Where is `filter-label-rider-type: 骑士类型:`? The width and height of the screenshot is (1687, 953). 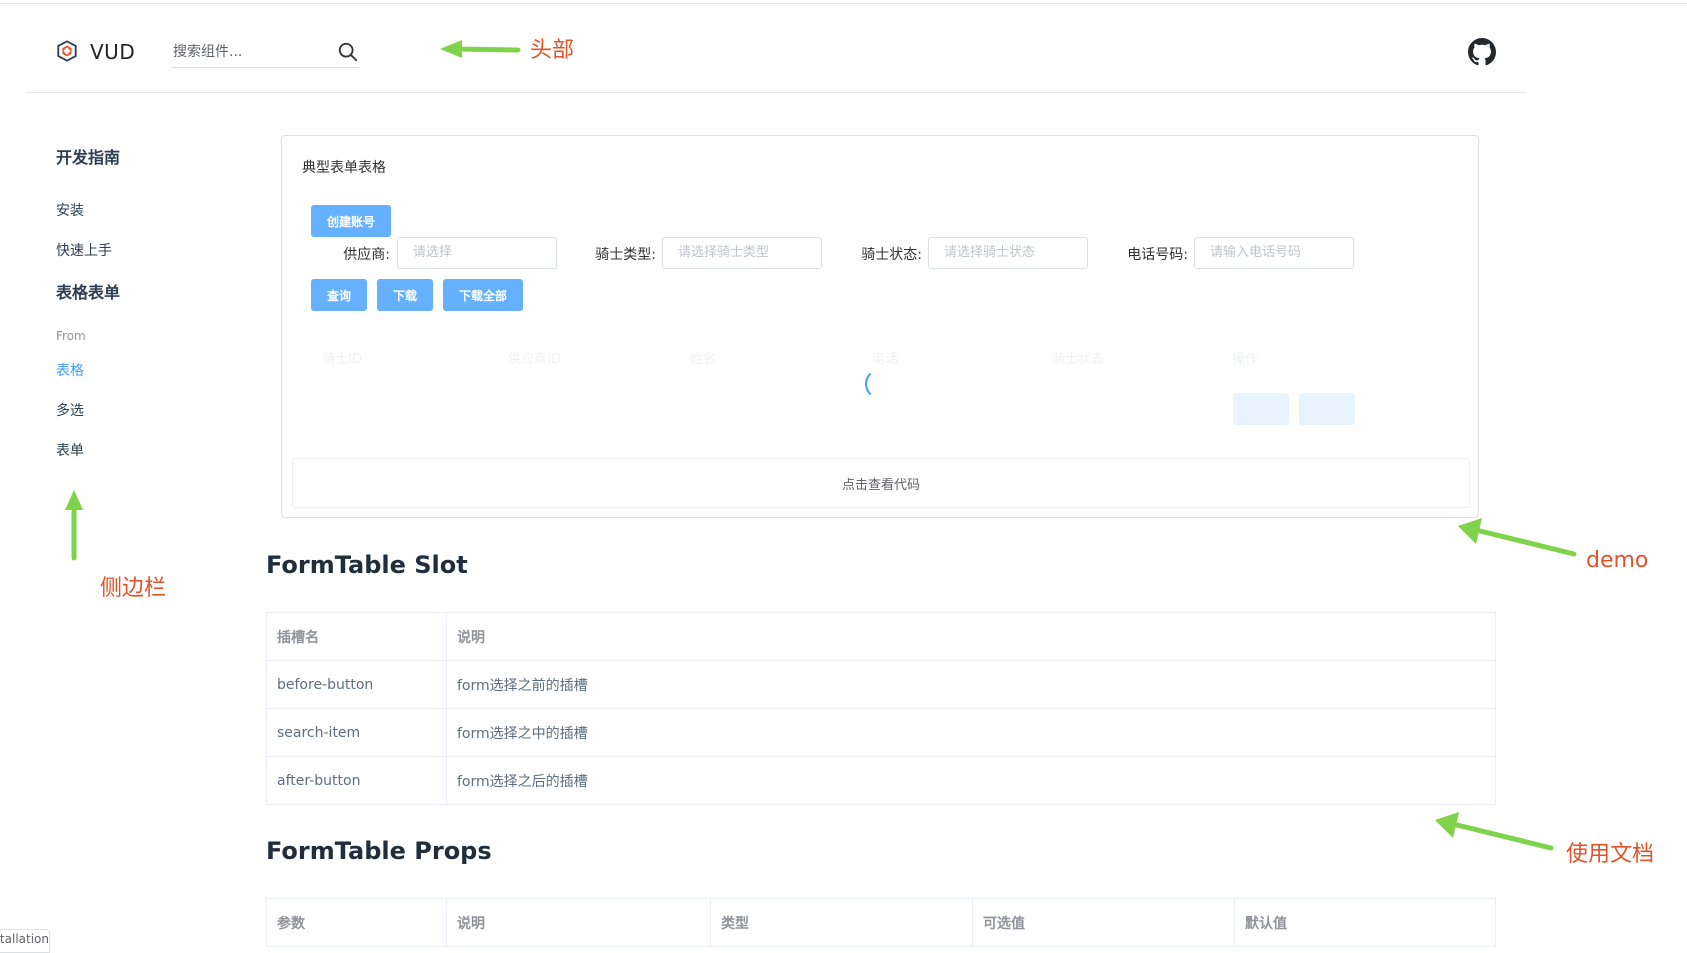 filter-label-rider-type: 骑士类型: is located at coordinates (625, 255).